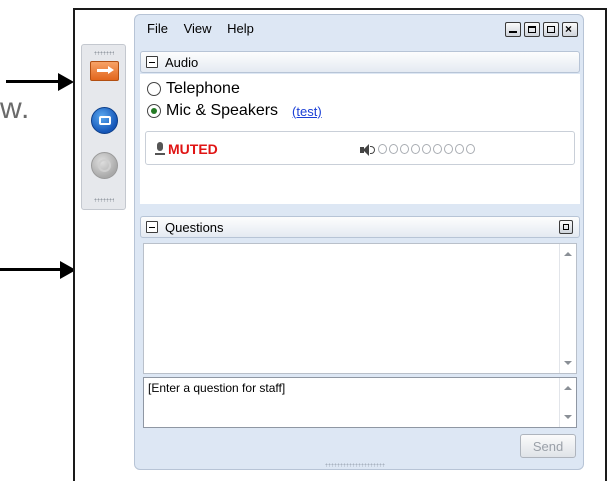  I want to click on menu-help: Help, so click(240, 28).